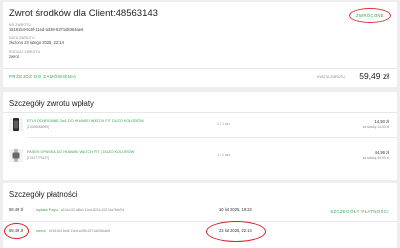 The width and height of the screenshot is (400, 248). What do you see at coordinates (41, 230) in the screenshot?
I see `refund-payment-link: zwrot` at bounding box center [41, 230].